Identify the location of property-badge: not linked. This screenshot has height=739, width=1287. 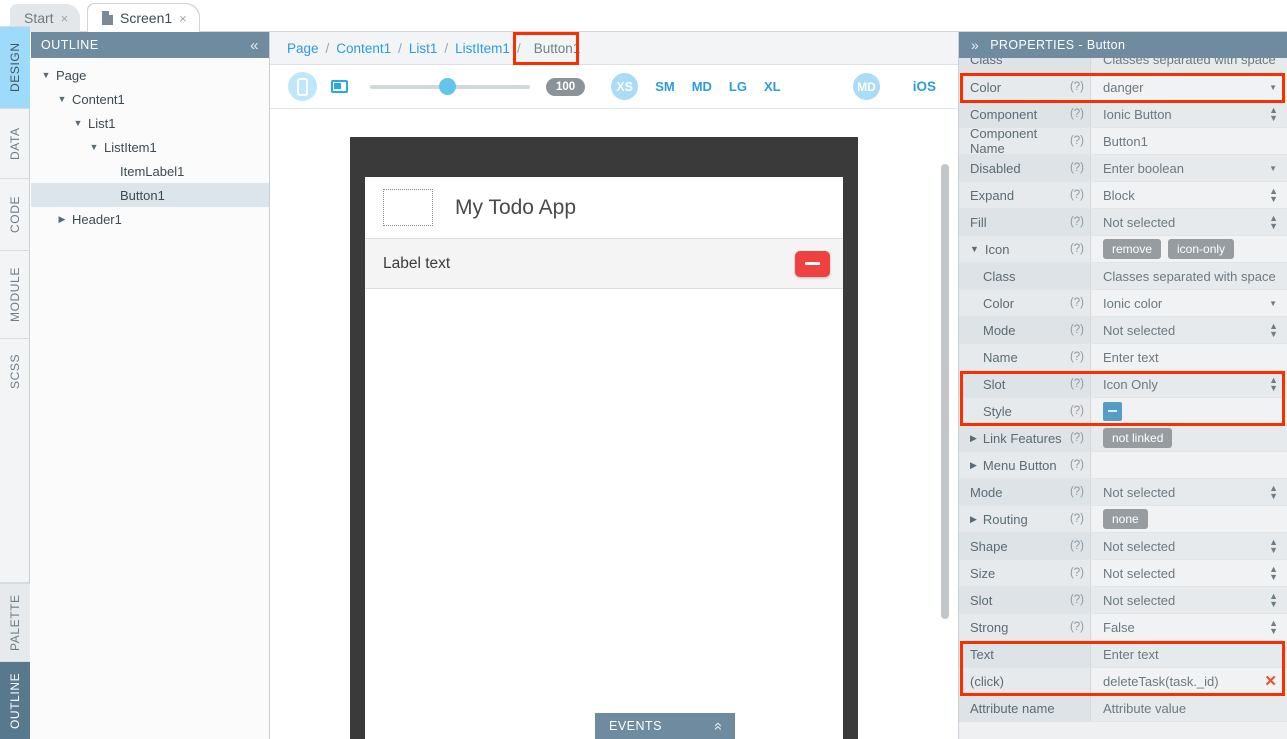
(1138, 438).